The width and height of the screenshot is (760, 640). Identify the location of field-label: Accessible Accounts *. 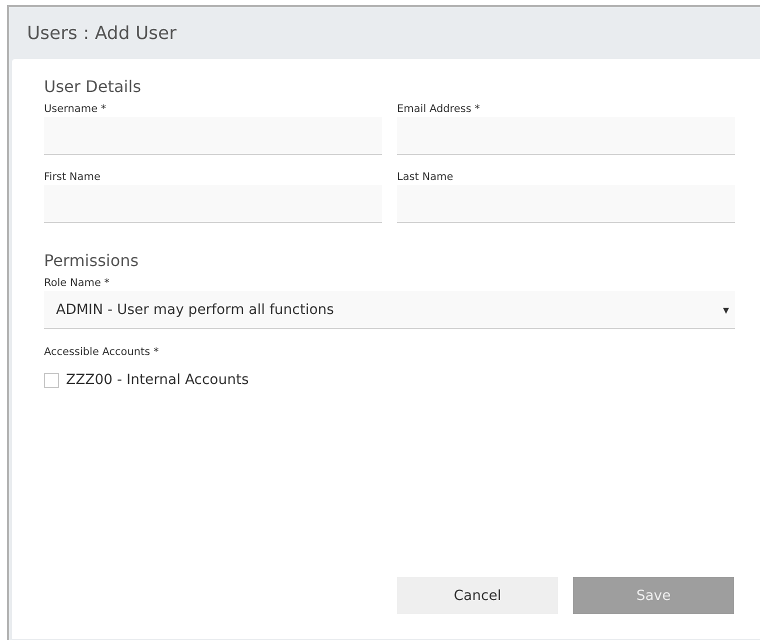
(102, 352).